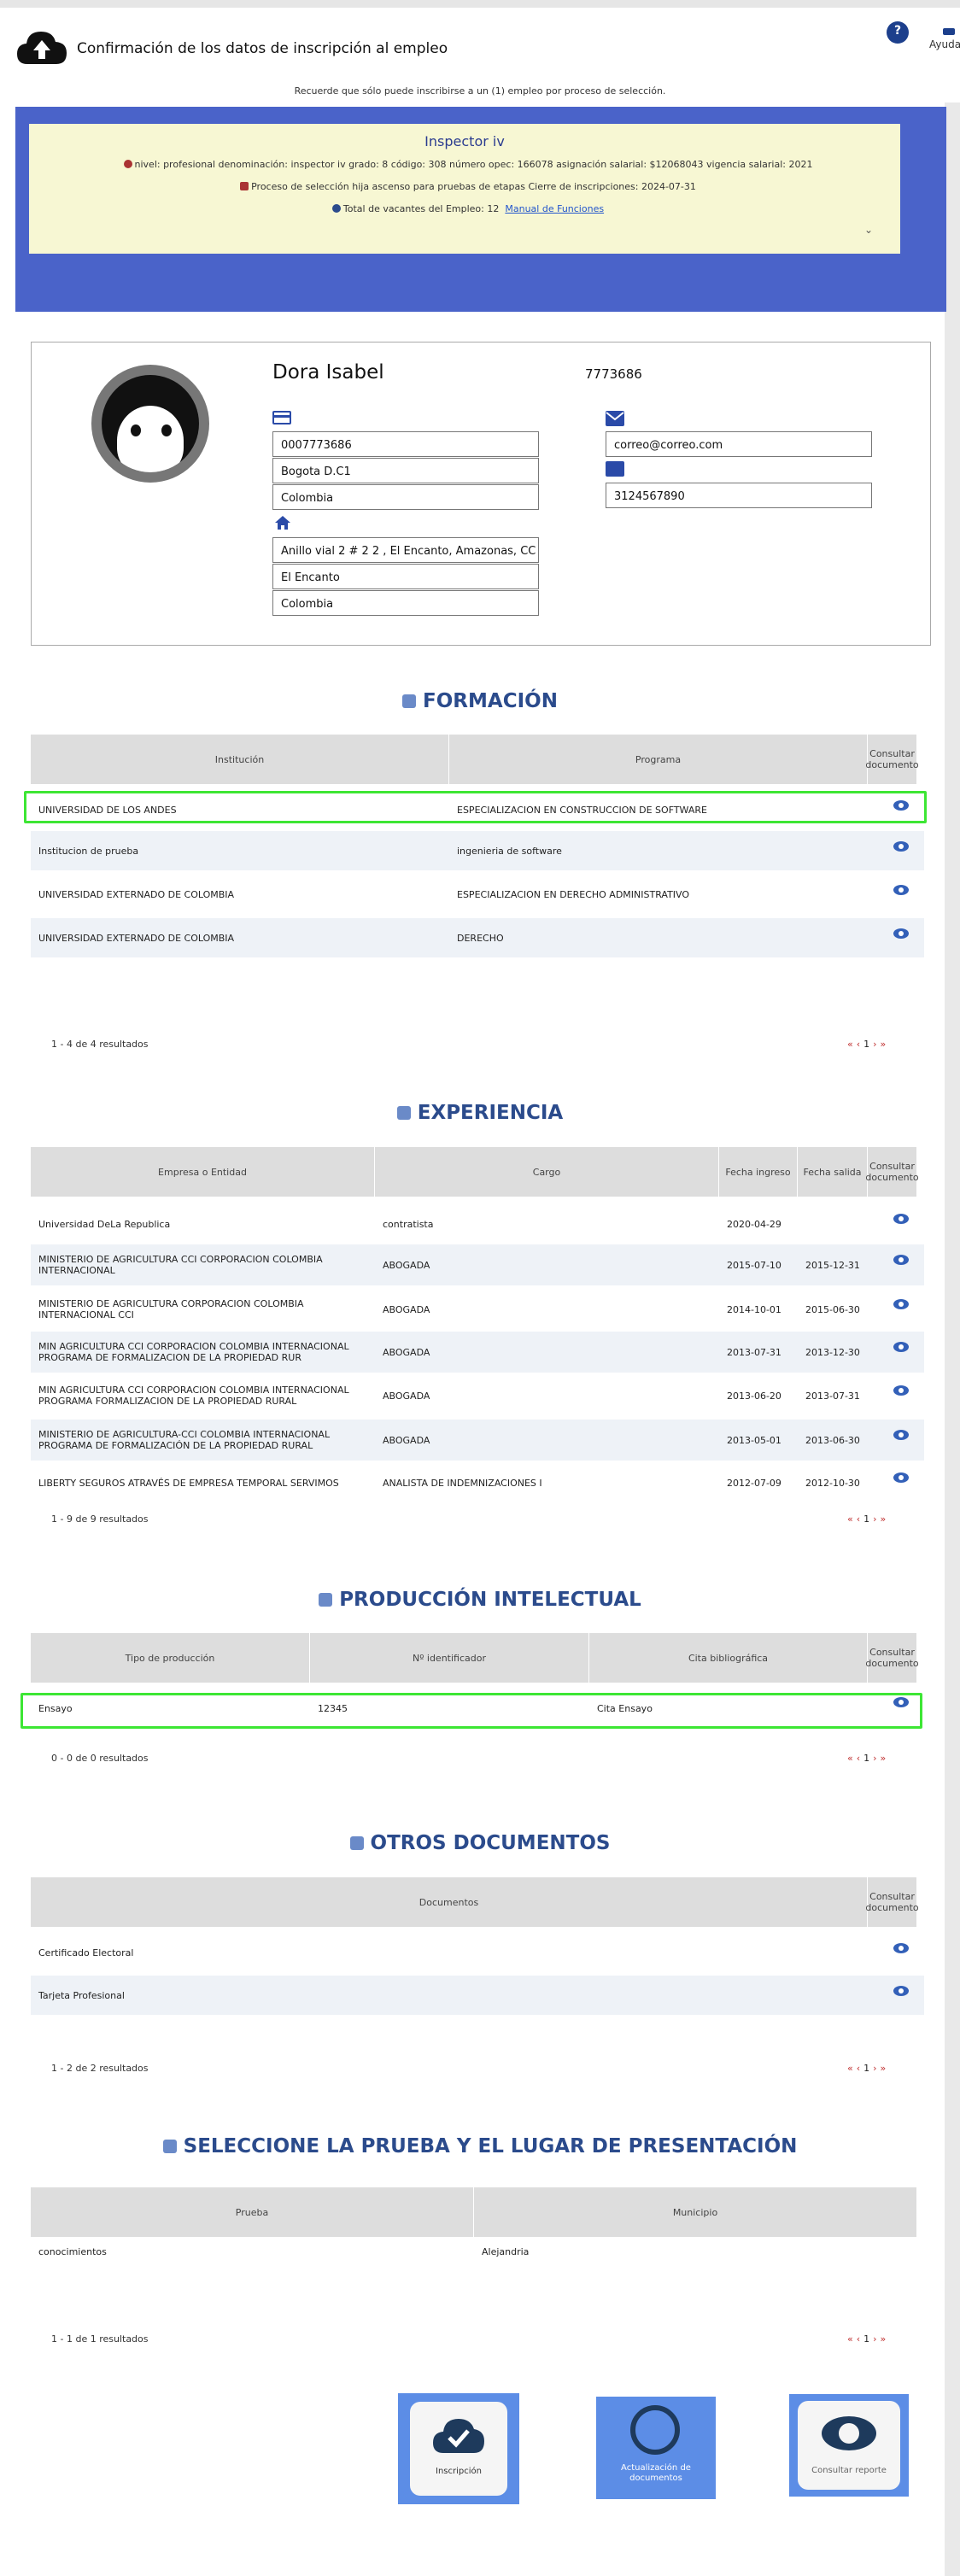  I want to click on produccion-results-count: 0 - 0 de 0 resultados, so click(100, 1758).